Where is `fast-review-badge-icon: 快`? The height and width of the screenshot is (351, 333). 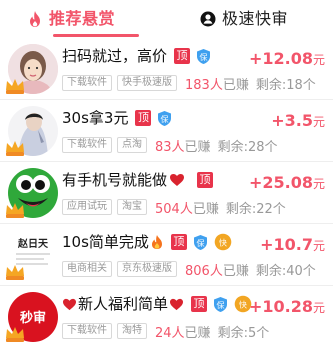 fast-review-badge-icon: 快 is located at coordinates (223, 242).